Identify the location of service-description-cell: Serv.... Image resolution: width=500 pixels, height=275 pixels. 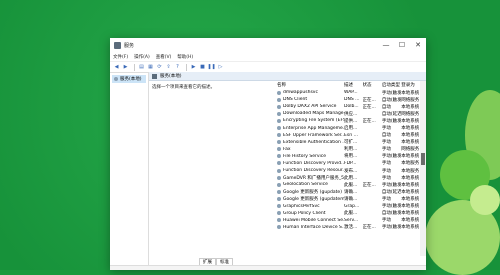
(351, 220).